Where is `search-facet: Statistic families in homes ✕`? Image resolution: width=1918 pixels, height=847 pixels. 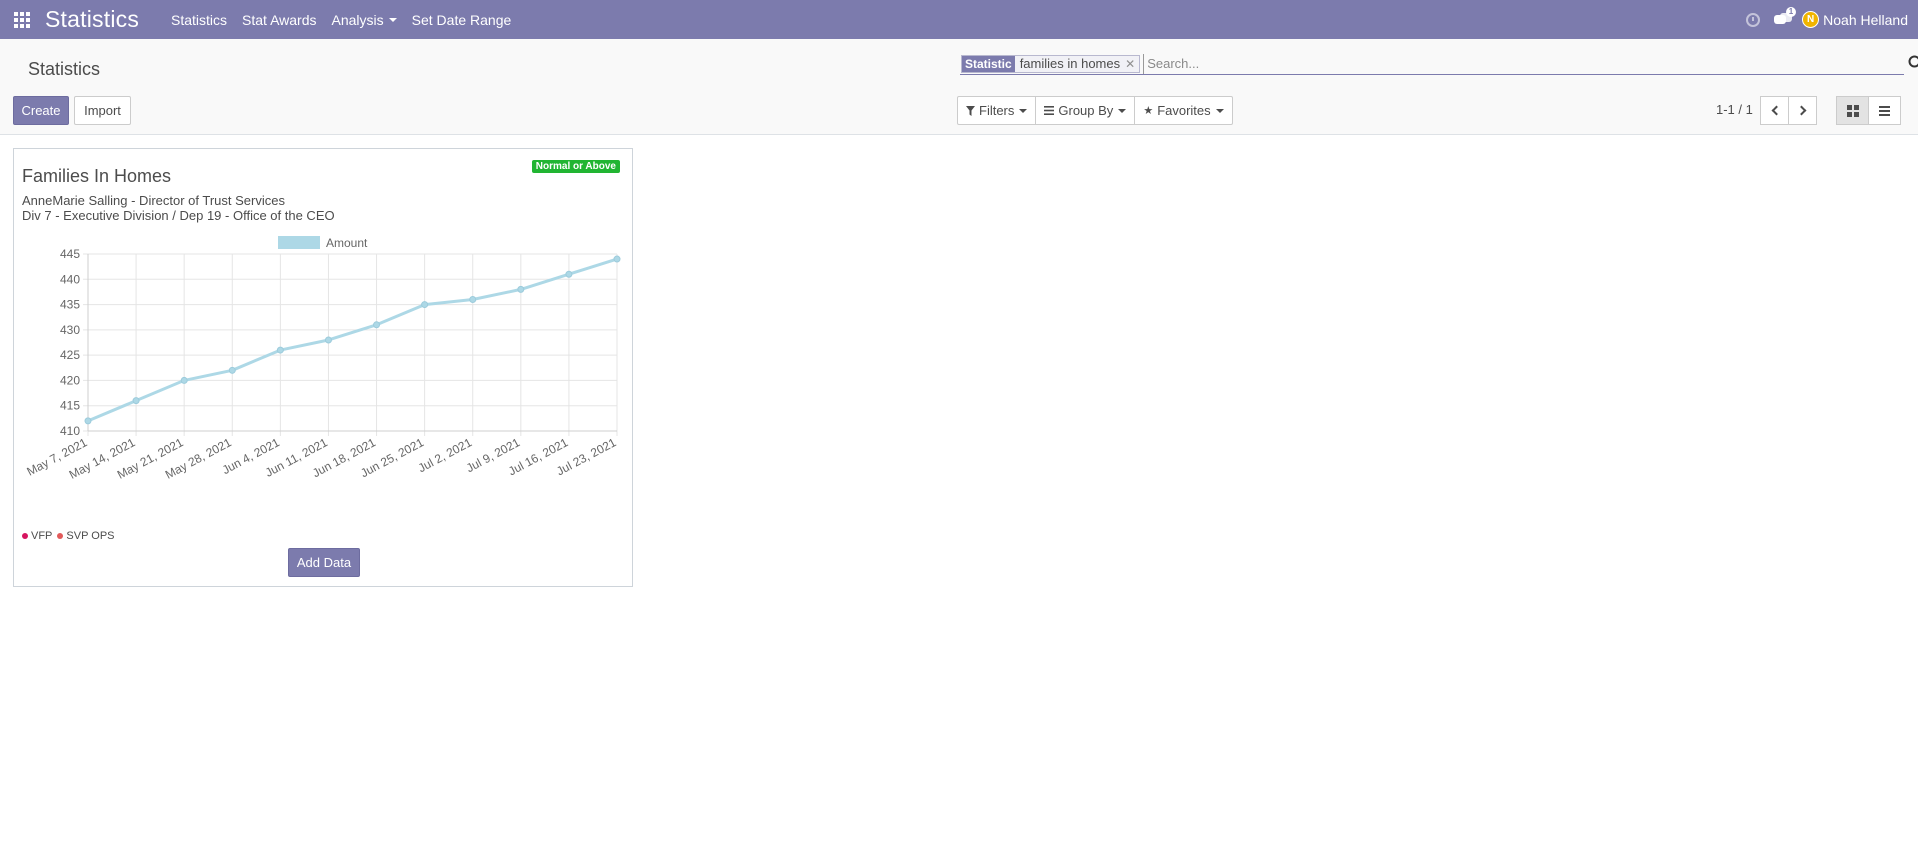
search-facet: Statistic families in homes ✕ is located at coordinates (1051, 63).